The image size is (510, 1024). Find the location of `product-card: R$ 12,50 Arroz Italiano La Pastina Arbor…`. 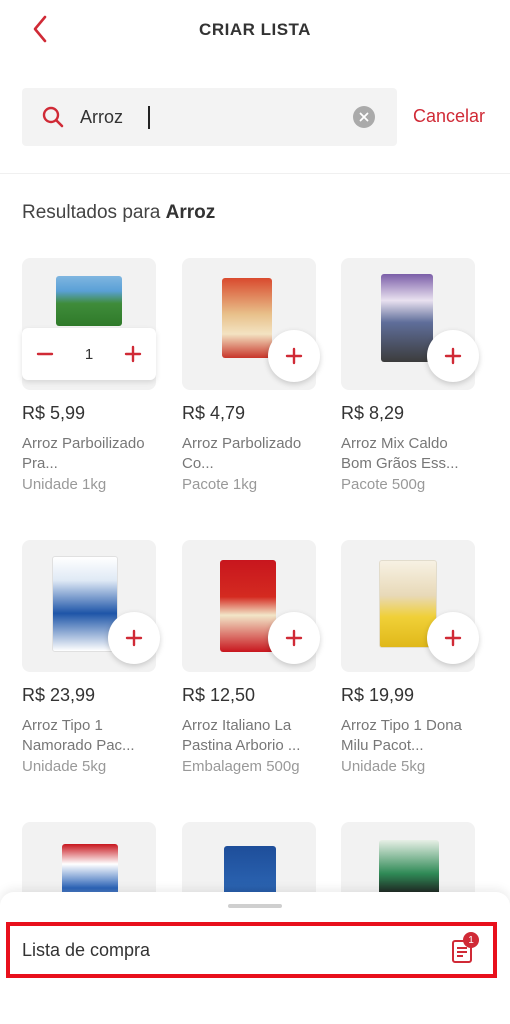

product-card: R$ 12,50 Arroz Italiano La Pastina Arbor… is located at coordinates (251, 657).